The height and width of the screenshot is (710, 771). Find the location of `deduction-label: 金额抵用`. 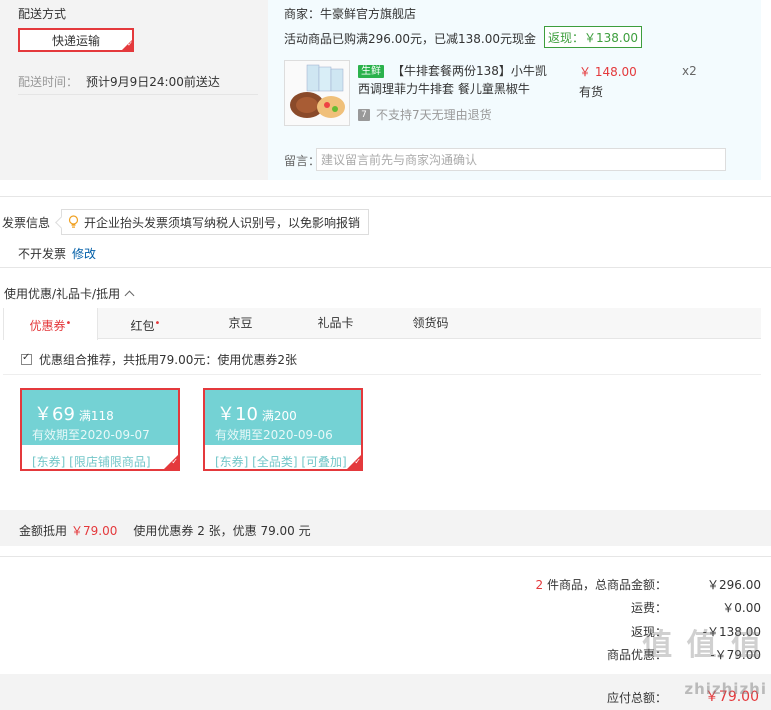

deduction-label: 金额抵用 is located at coordinates (43, 531).